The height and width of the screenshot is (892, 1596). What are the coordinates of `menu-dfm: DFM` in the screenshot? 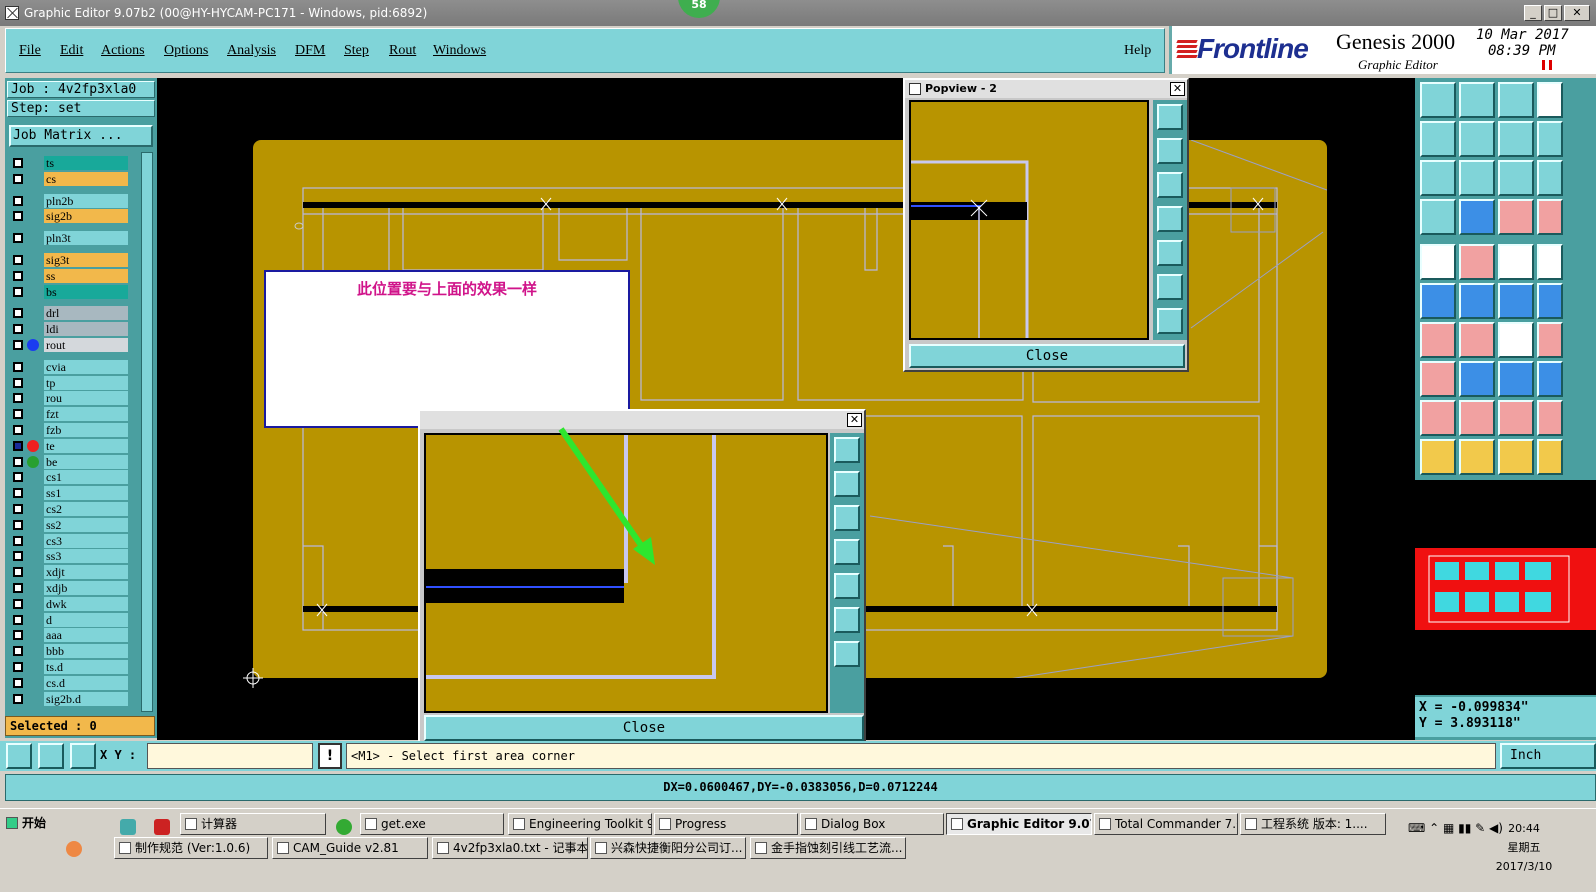 It's located at (310, 51).